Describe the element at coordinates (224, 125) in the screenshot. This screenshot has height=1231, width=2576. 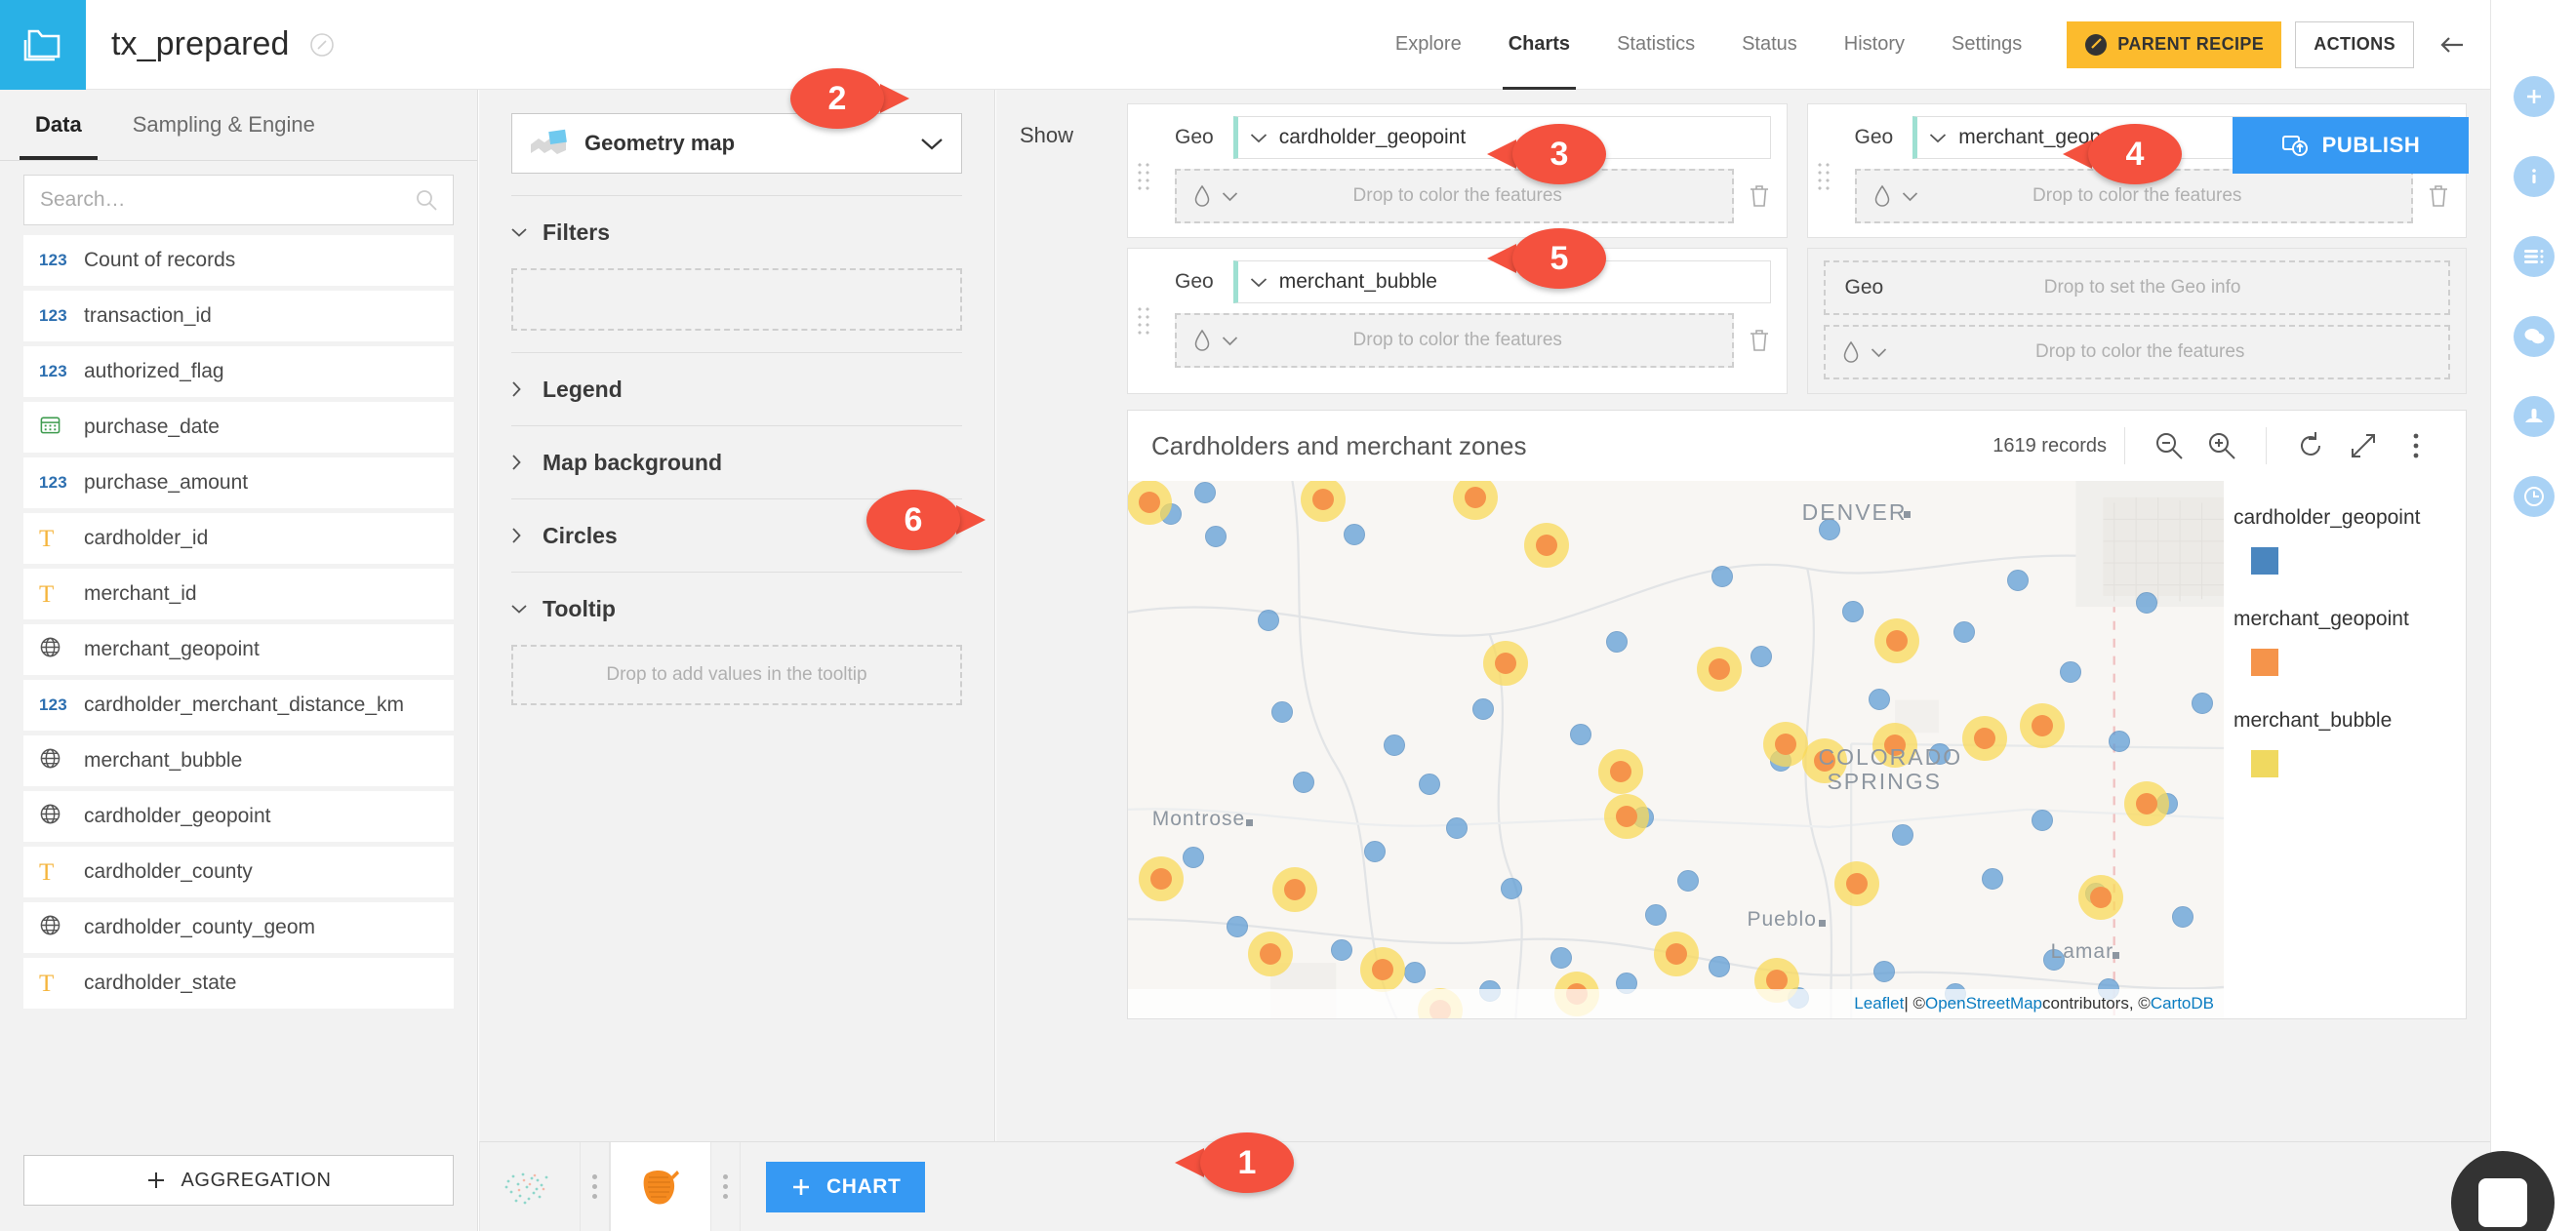
I see `sidebar-tab-sampling-engine: Sampling & Engine` at that location.